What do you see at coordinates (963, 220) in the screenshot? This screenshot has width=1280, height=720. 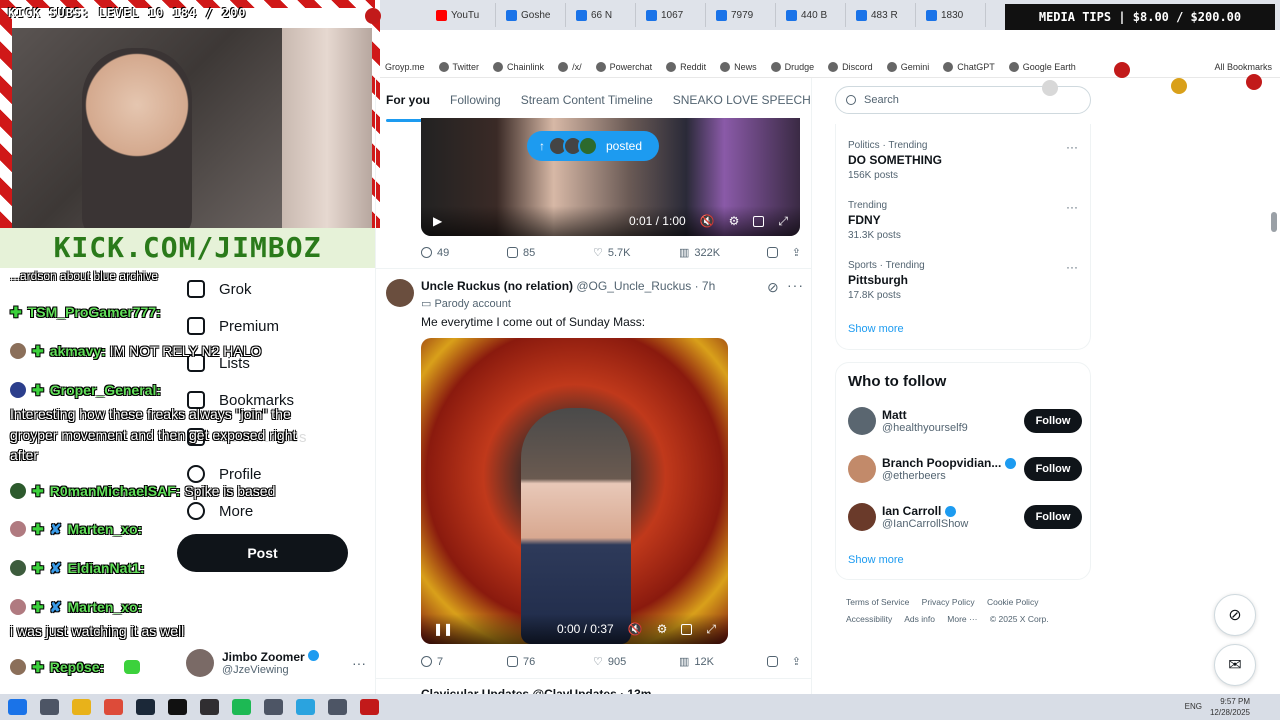 I see `trend-item: Trending FDNY 31.3K posts ···` at bounding box center [963, 220].